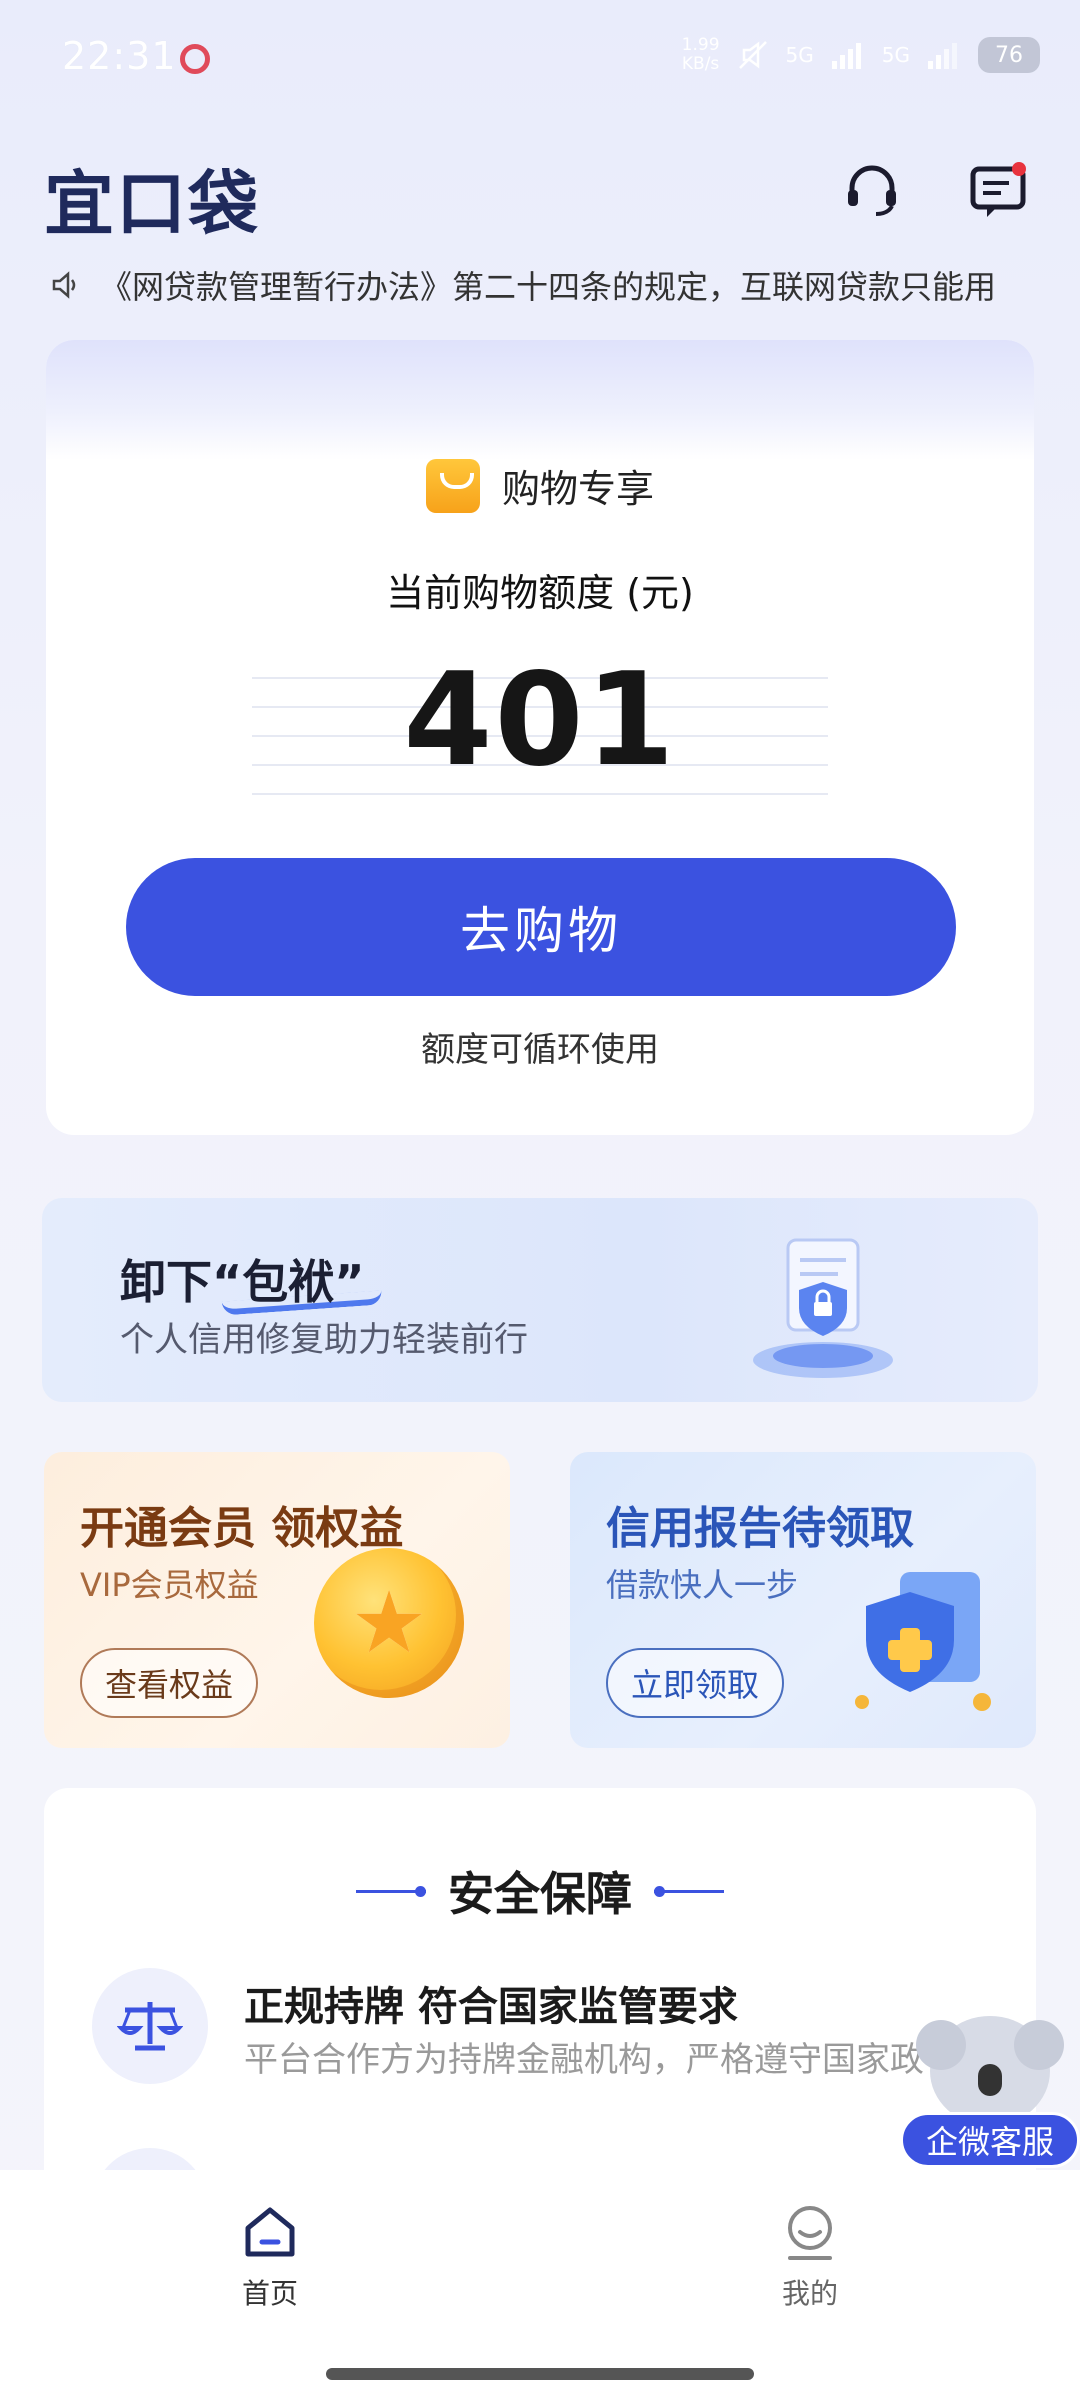  Describe the element at coordinates (270, 2232) in the screenshot. I see `home-icon` at that location.